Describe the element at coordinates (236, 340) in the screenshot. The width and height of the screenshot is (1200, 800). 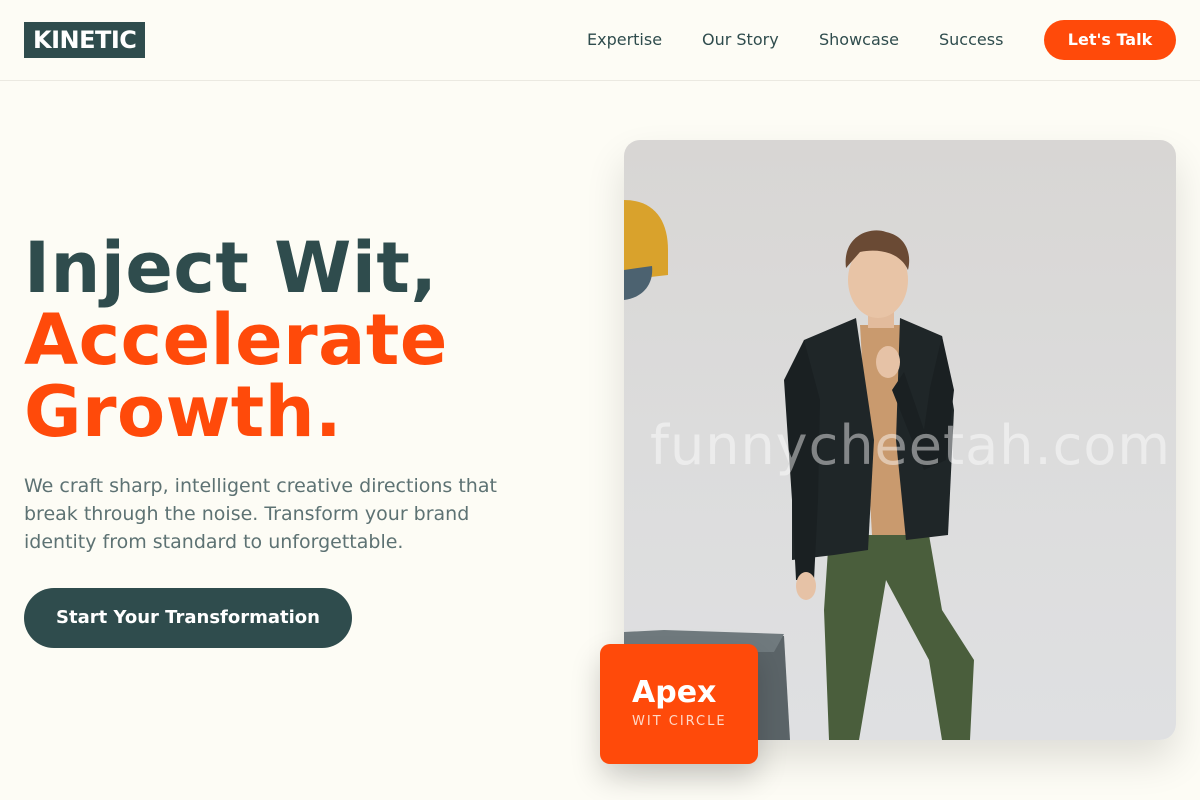
I see `hero-title-line2: Accelerate` at that location.